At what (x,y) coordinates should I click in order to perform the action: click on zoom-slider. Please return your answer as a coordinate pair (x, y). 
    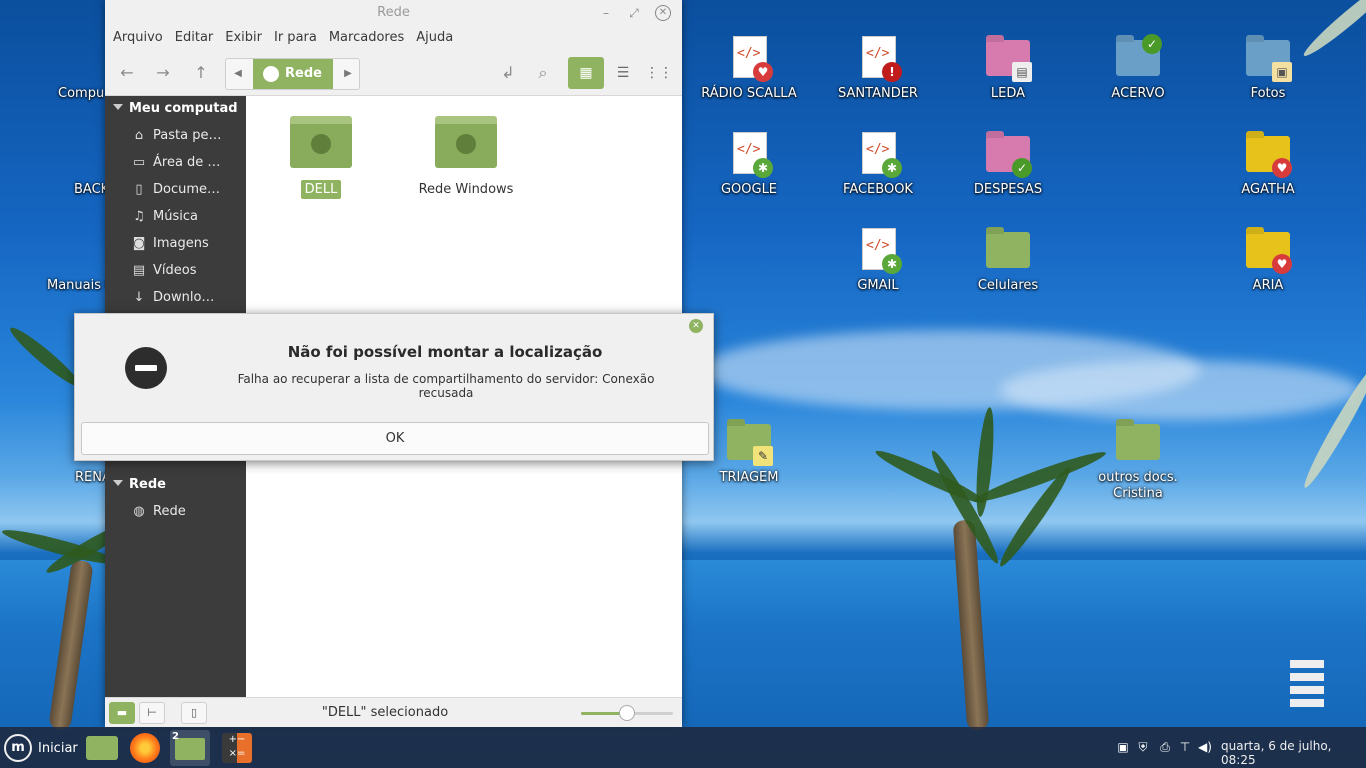
    Looking at the image, I should click on (627, 713).